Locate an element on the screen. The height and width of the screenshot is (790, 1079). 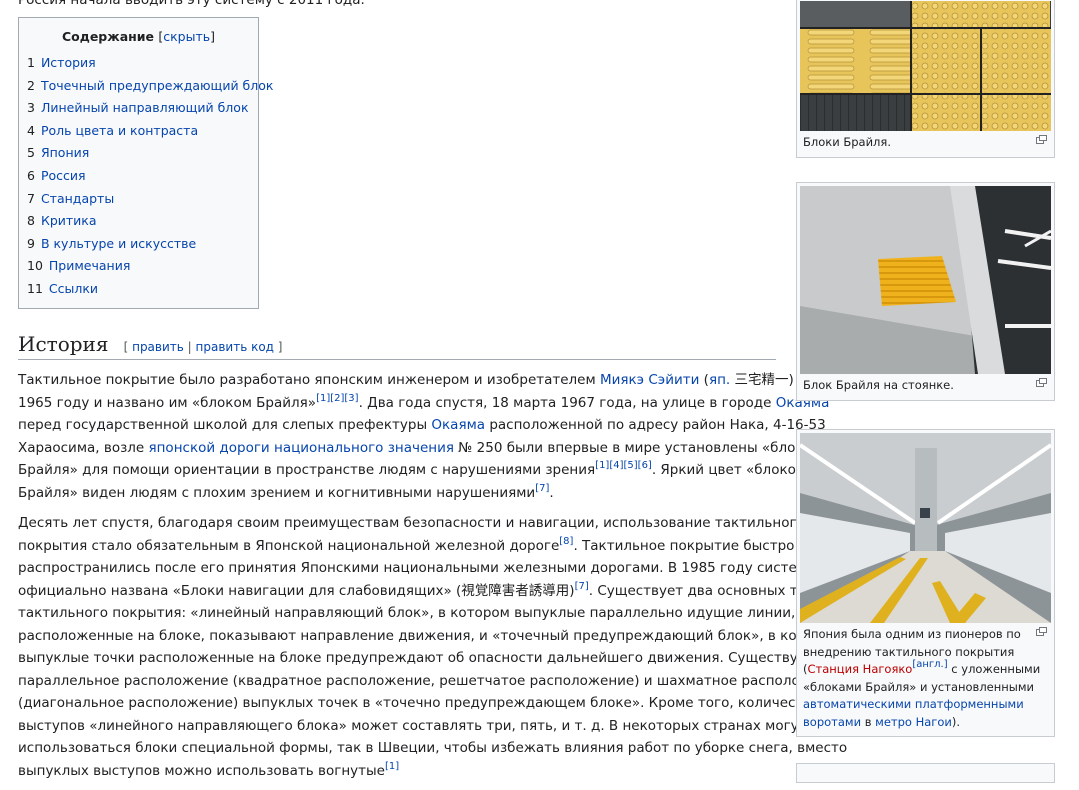
toc-item-link: Точечный предупреждающий блок is located at coordinates (157, 85).